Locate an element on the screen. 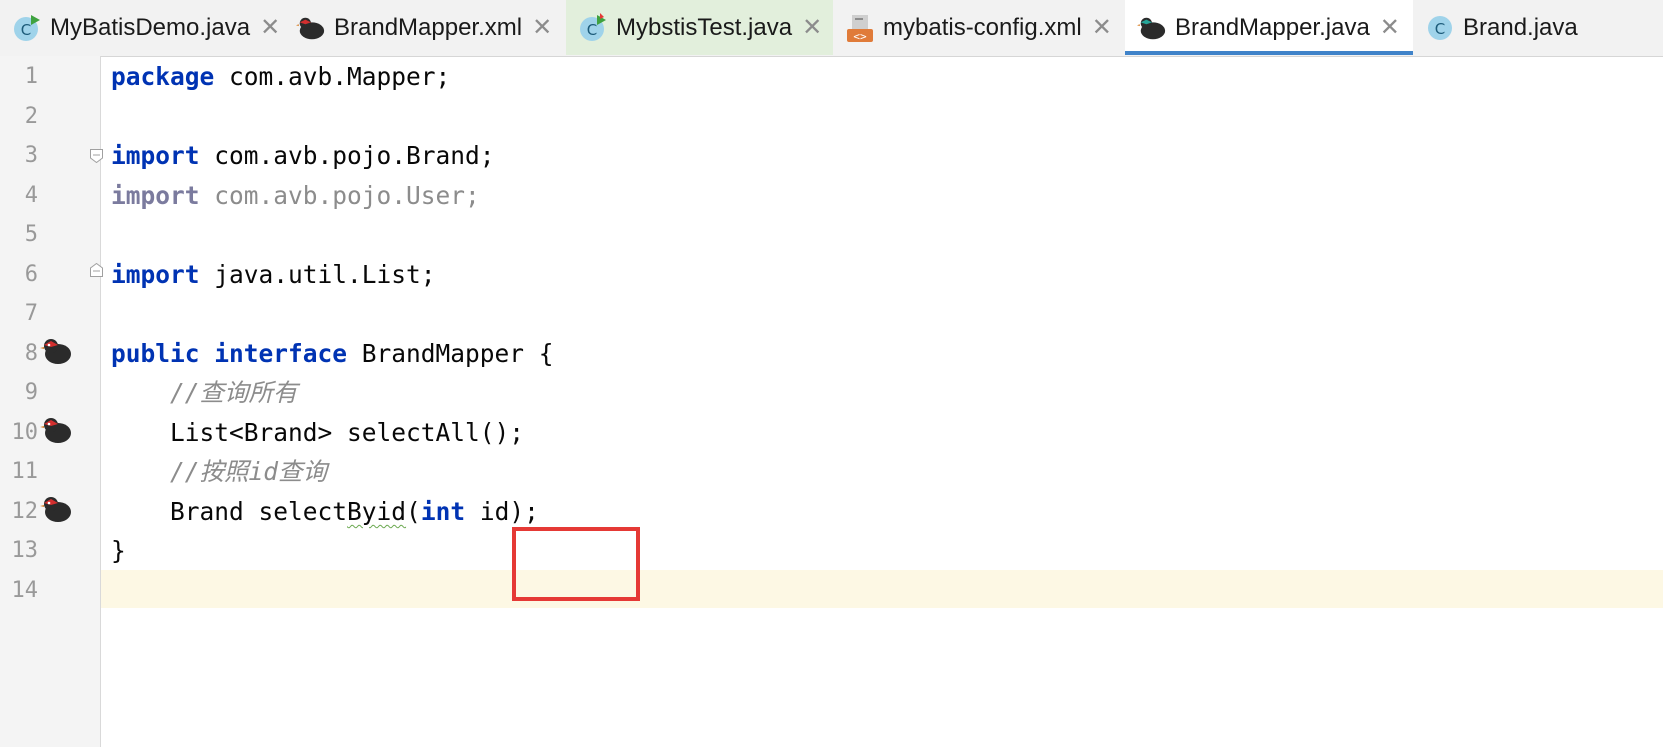 Image resolution: width=1663 pixels, height=747 pixels. code-line-9: //查询所有 is located at coordinates (204, 393).